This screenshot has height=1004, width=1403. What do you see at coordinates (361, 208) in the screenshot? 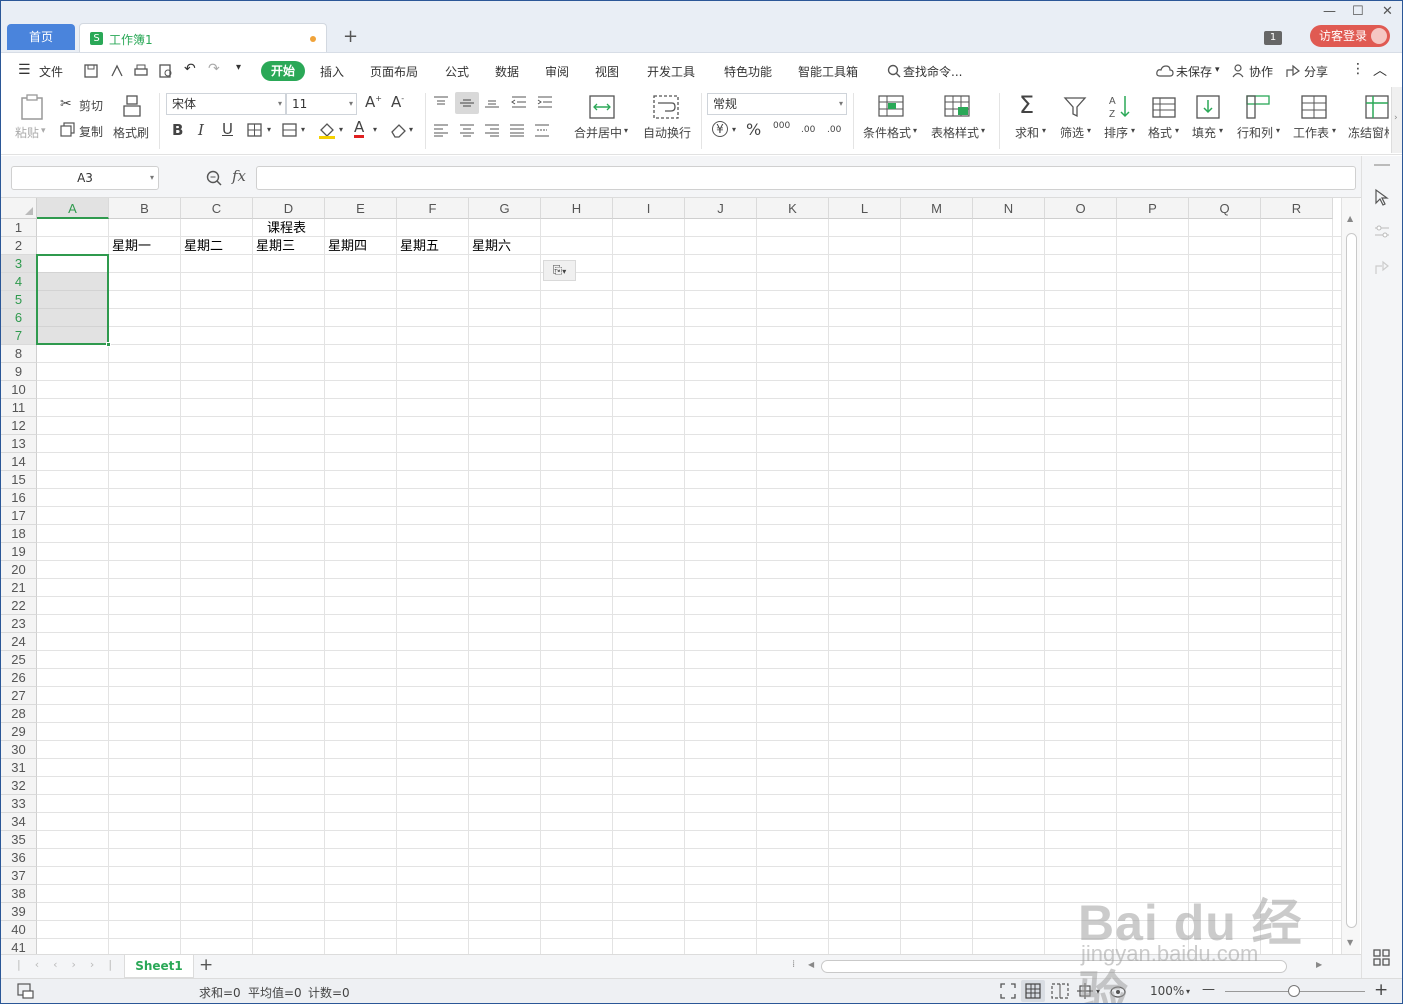
I see `column-header-e: E` at bounding box center [361, 208].